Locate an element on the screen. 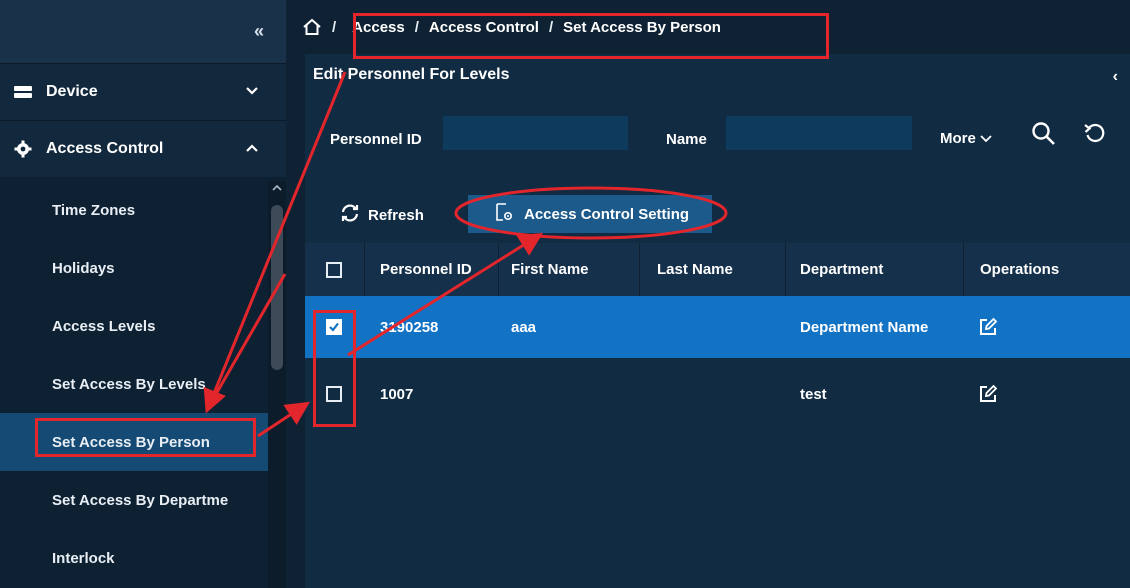  nav-group-device: Device is located at coordinates (143, 91).